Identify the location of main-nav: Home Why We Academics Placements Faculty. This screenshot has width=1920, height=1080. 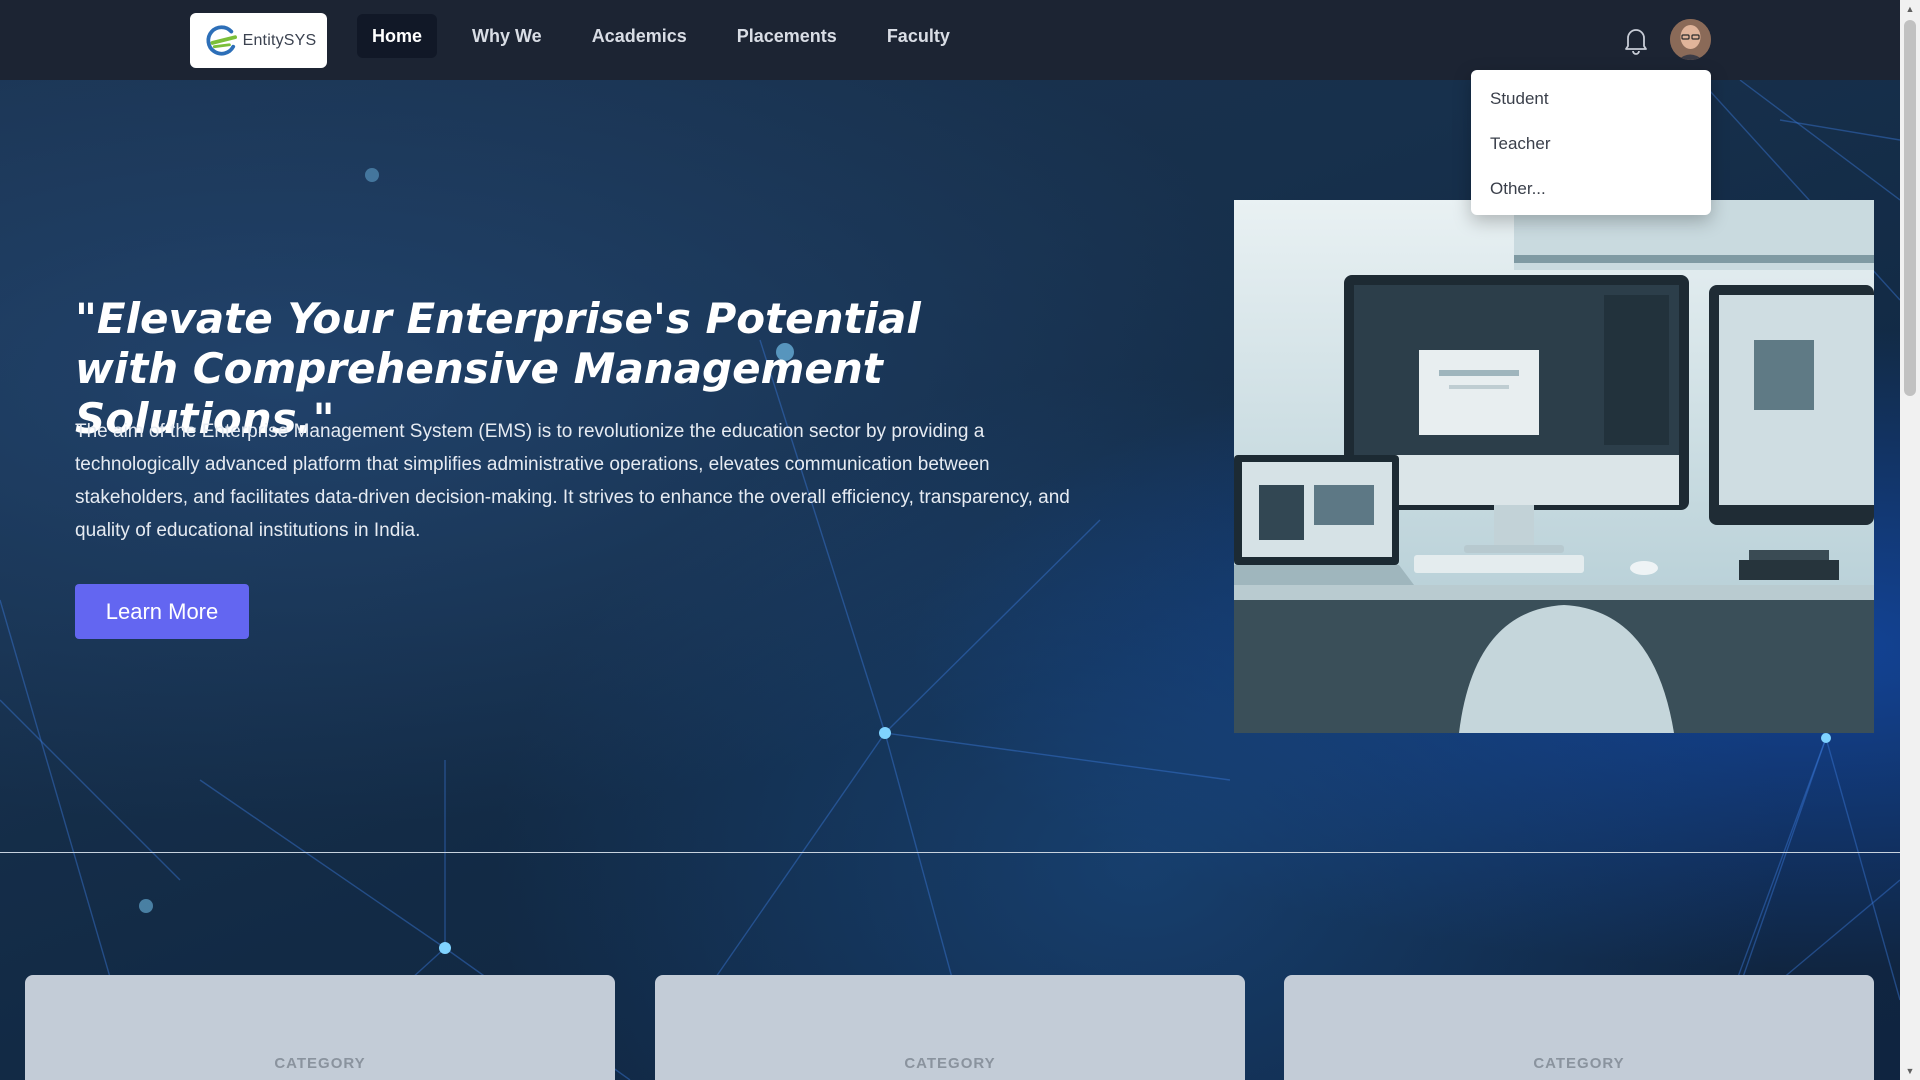
(661, 36).